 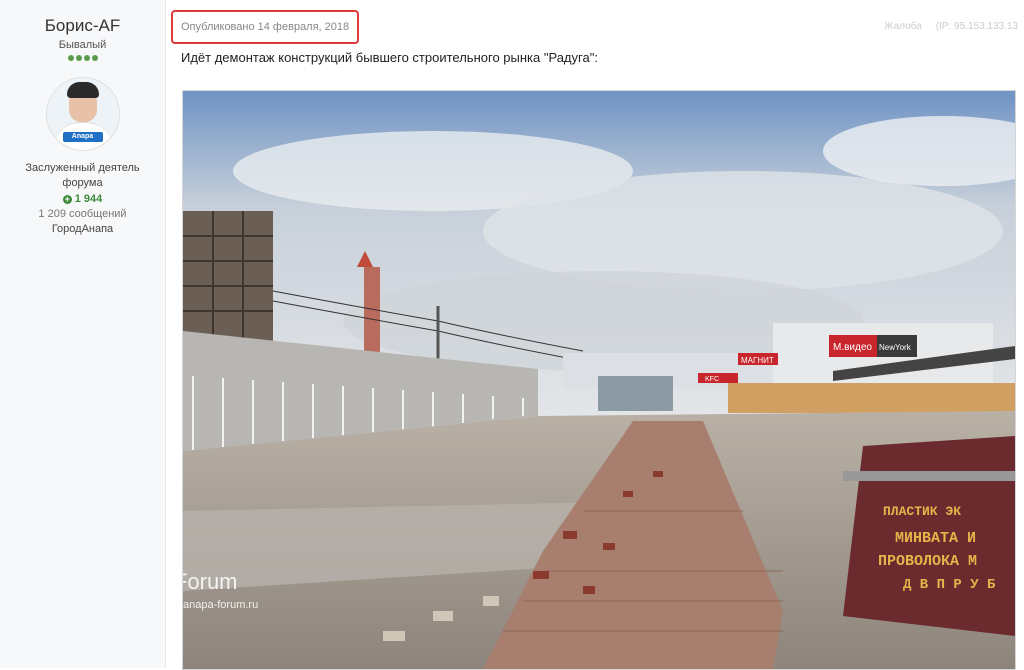 I want to click on sign-newyork: NewYork, so click(x=895, y=347).